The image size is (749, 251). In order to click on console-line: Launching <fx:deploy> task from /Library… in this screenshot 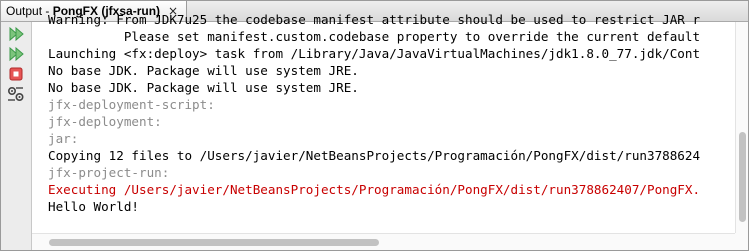, I will do `click(374, 53)`.